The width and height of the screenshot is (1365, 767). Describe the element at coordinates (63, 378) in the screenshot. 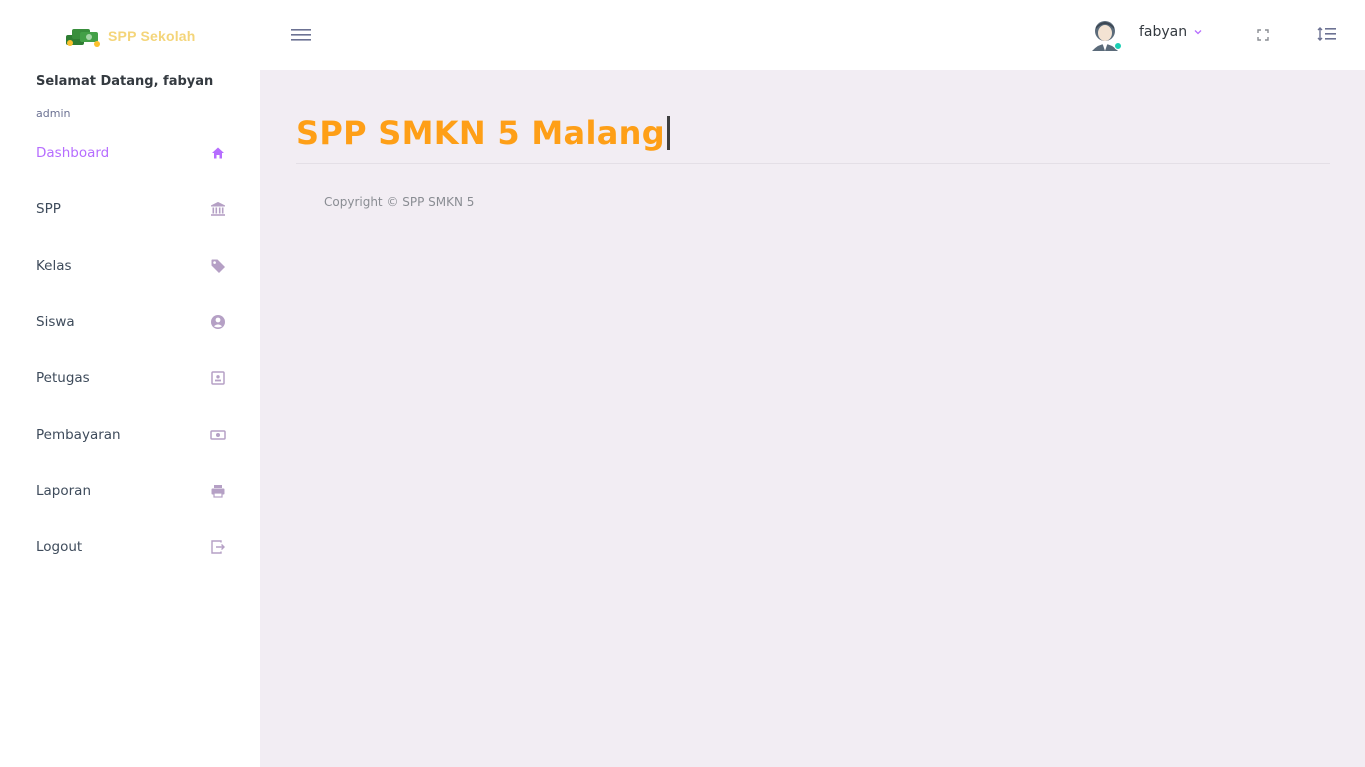

I see `sidebar-item-label: Petugas` at that location.